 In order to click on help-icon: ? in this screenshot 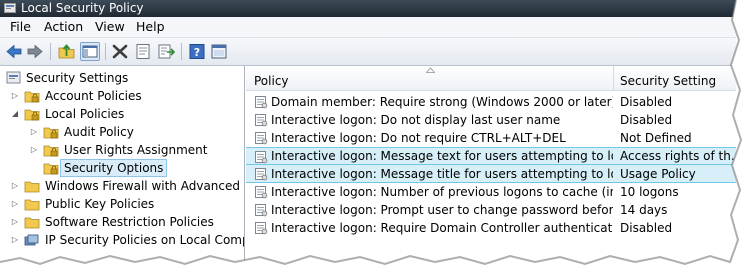, I will do `click(197, 51)`.